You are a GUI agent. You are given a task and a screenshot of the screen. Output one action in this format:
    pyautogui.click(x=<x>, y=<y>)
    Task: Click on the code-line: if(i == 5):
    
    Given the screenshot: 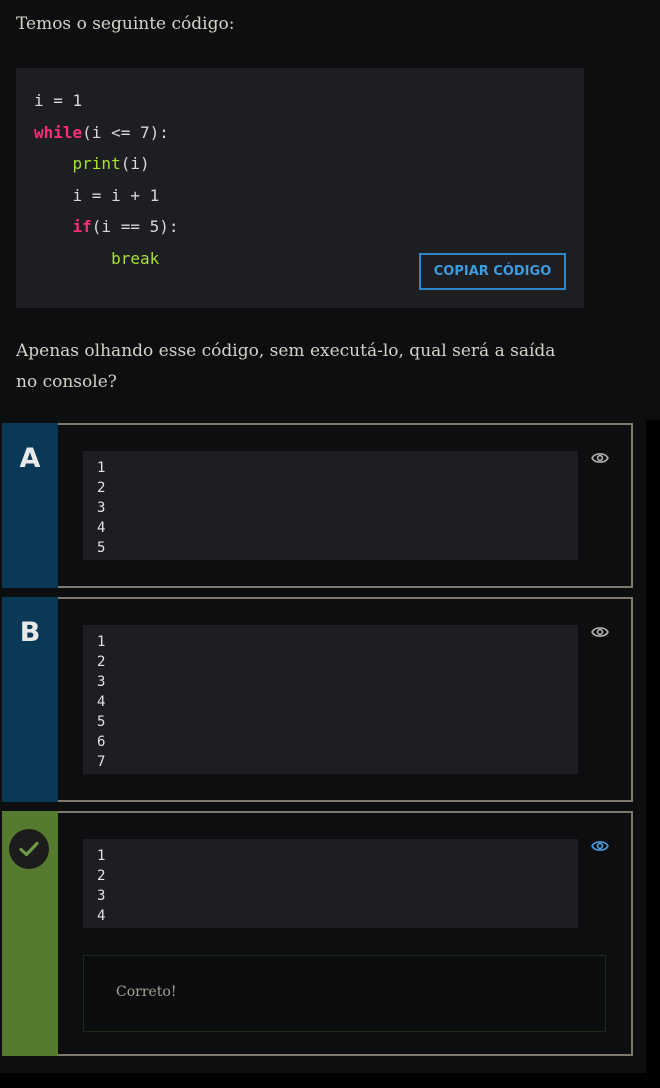 What is the action you would take?
    pyautogui.click(x=125, y=226)
    